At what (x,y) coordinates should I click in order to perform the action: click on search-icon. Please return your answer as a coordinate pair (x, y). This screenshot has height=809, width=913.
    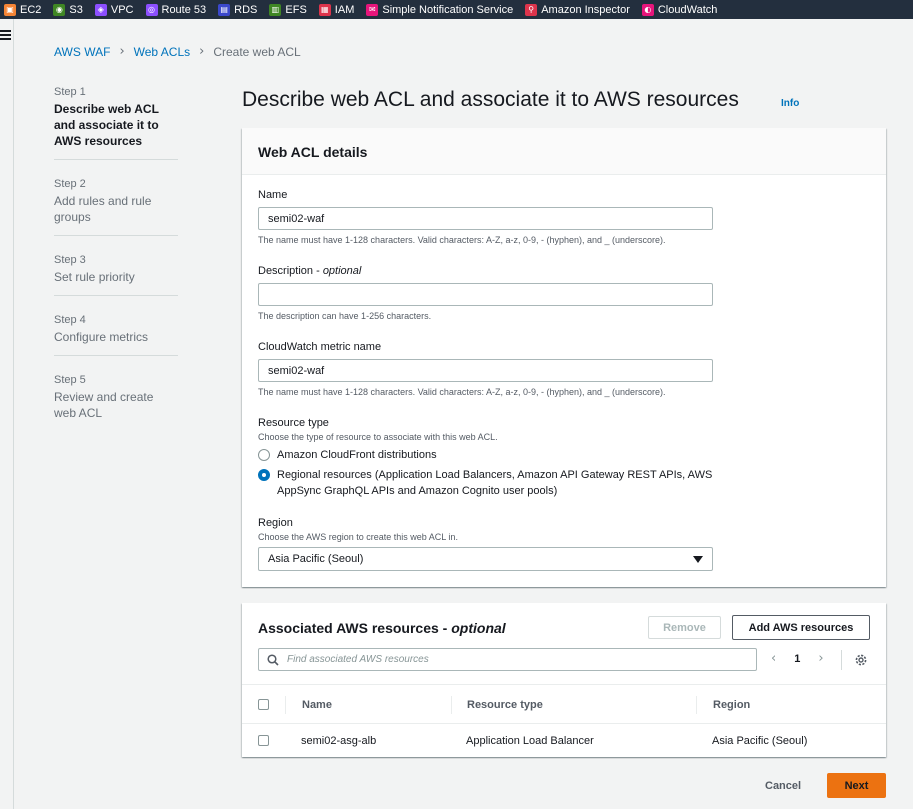
    Looking at the image, I should click on (273, 659).